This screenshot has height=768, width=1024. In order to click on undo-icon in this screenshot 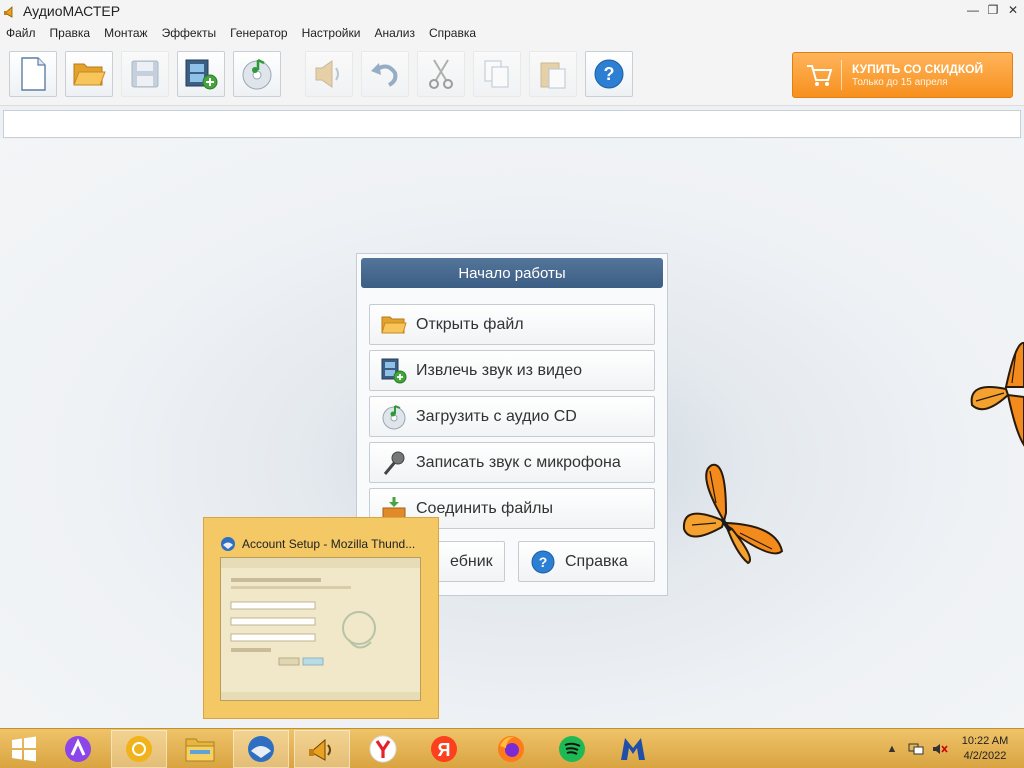, I will do `click(384, 75)`.